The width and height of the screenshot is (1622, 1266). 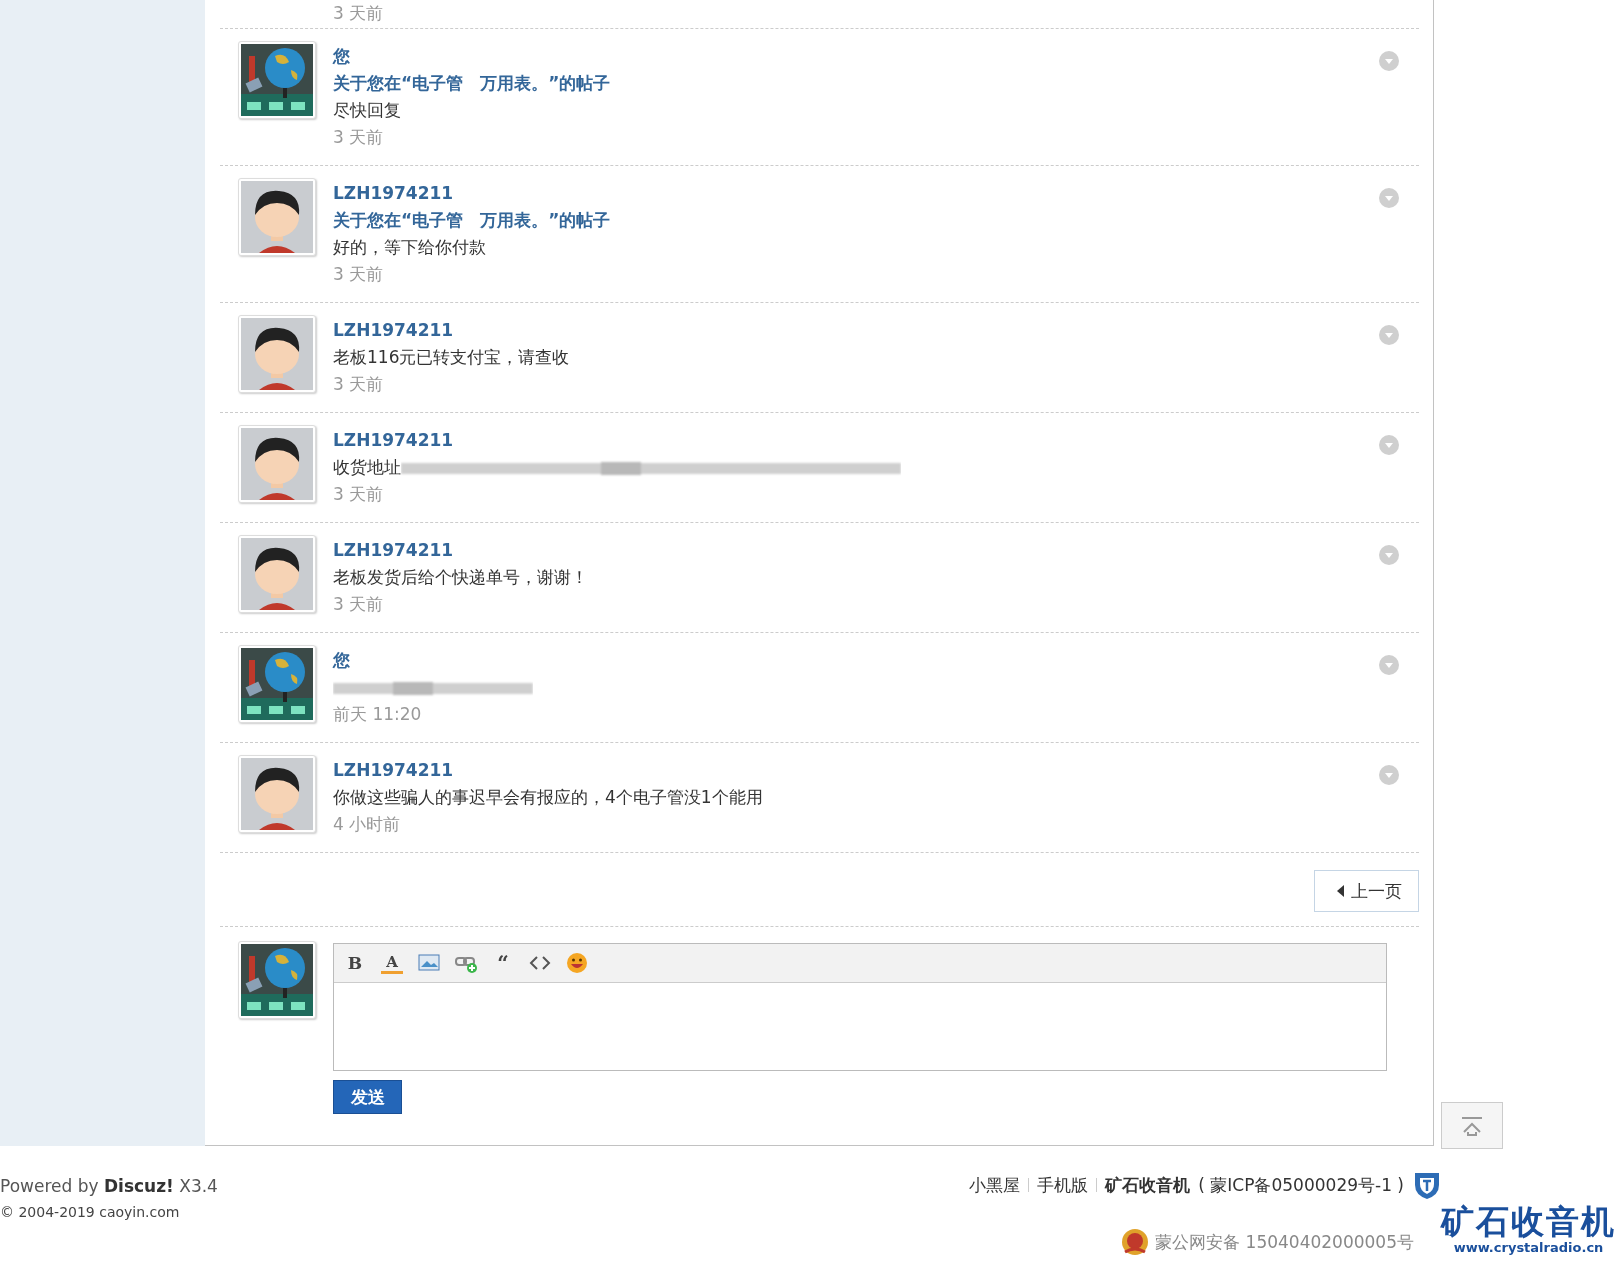 I want to click on bold-button: B, so click(x=355, y=963).